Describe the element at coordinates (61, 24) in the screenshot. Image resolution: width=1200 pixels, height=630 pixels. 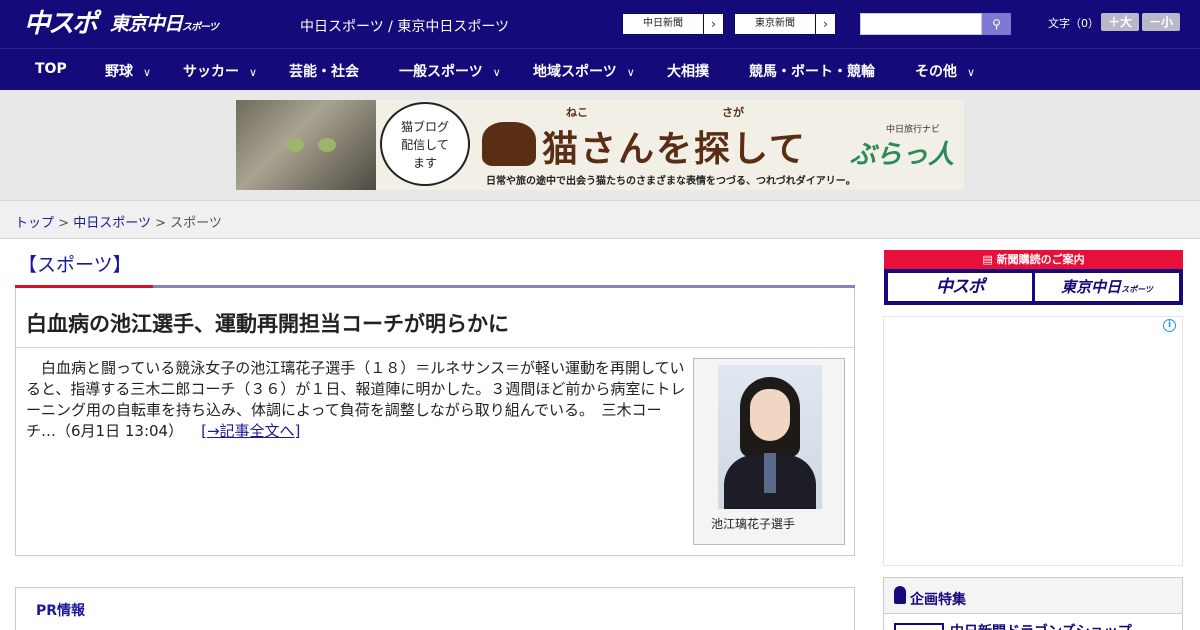
I see `chuspo-logo: 中スポ` at that location.